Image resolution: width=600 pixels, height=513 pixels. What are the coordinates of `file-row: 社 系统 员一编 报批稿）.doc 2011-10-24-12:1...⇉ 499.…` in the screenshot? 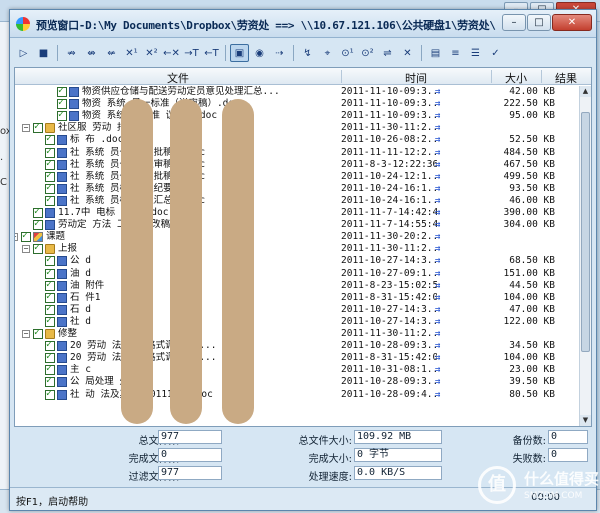 It's located at (297, 176).